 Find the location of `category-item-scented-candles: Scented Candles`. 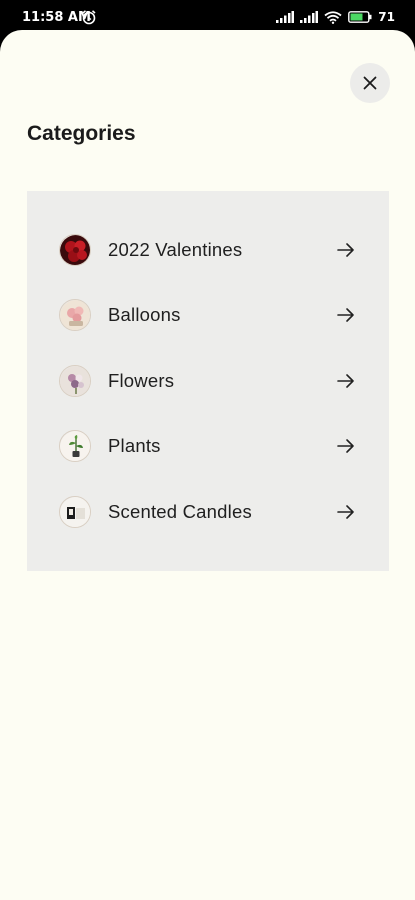

category-item-scented-candles: Scented Candles is located at coordinates (209, 512).